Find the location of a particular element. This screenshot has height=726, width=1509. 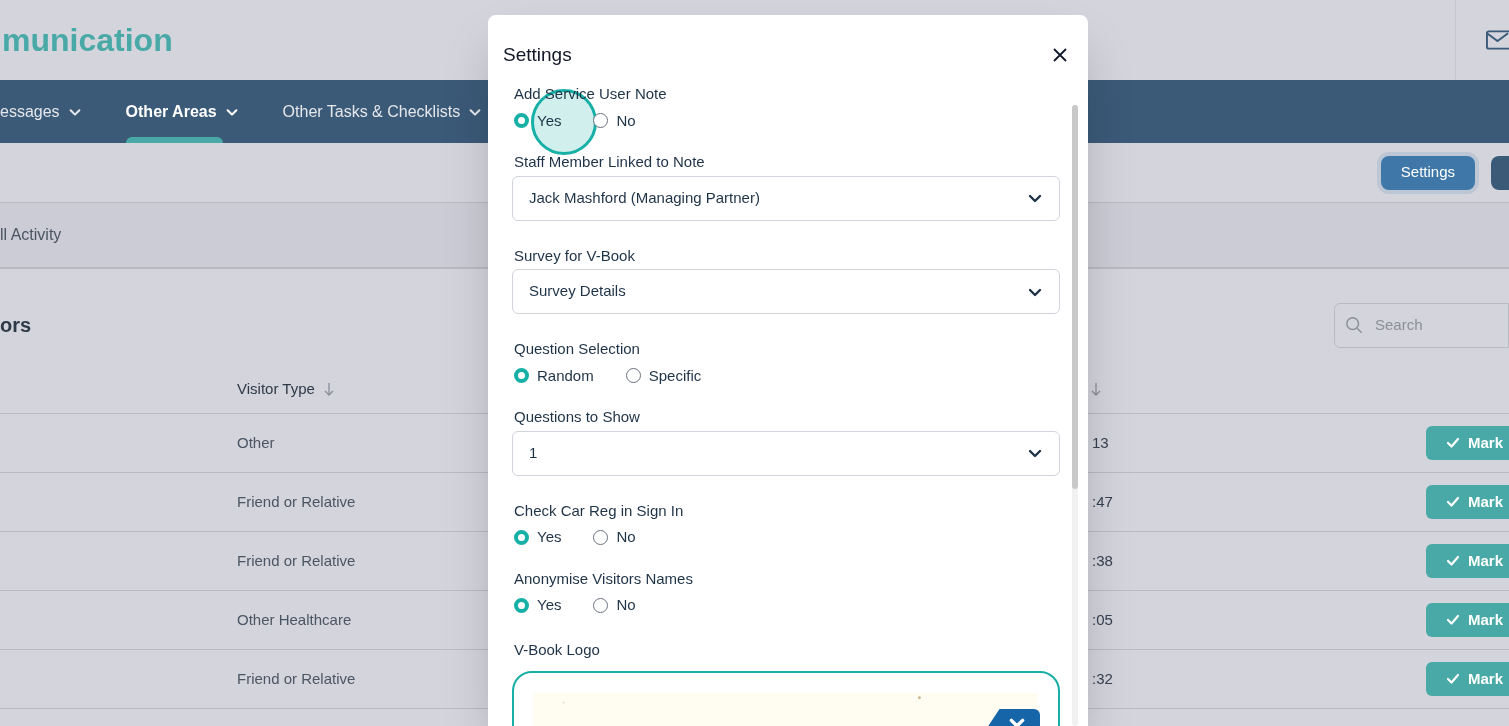

field-label: V-Book Logo is located at coordinates (557, 649).